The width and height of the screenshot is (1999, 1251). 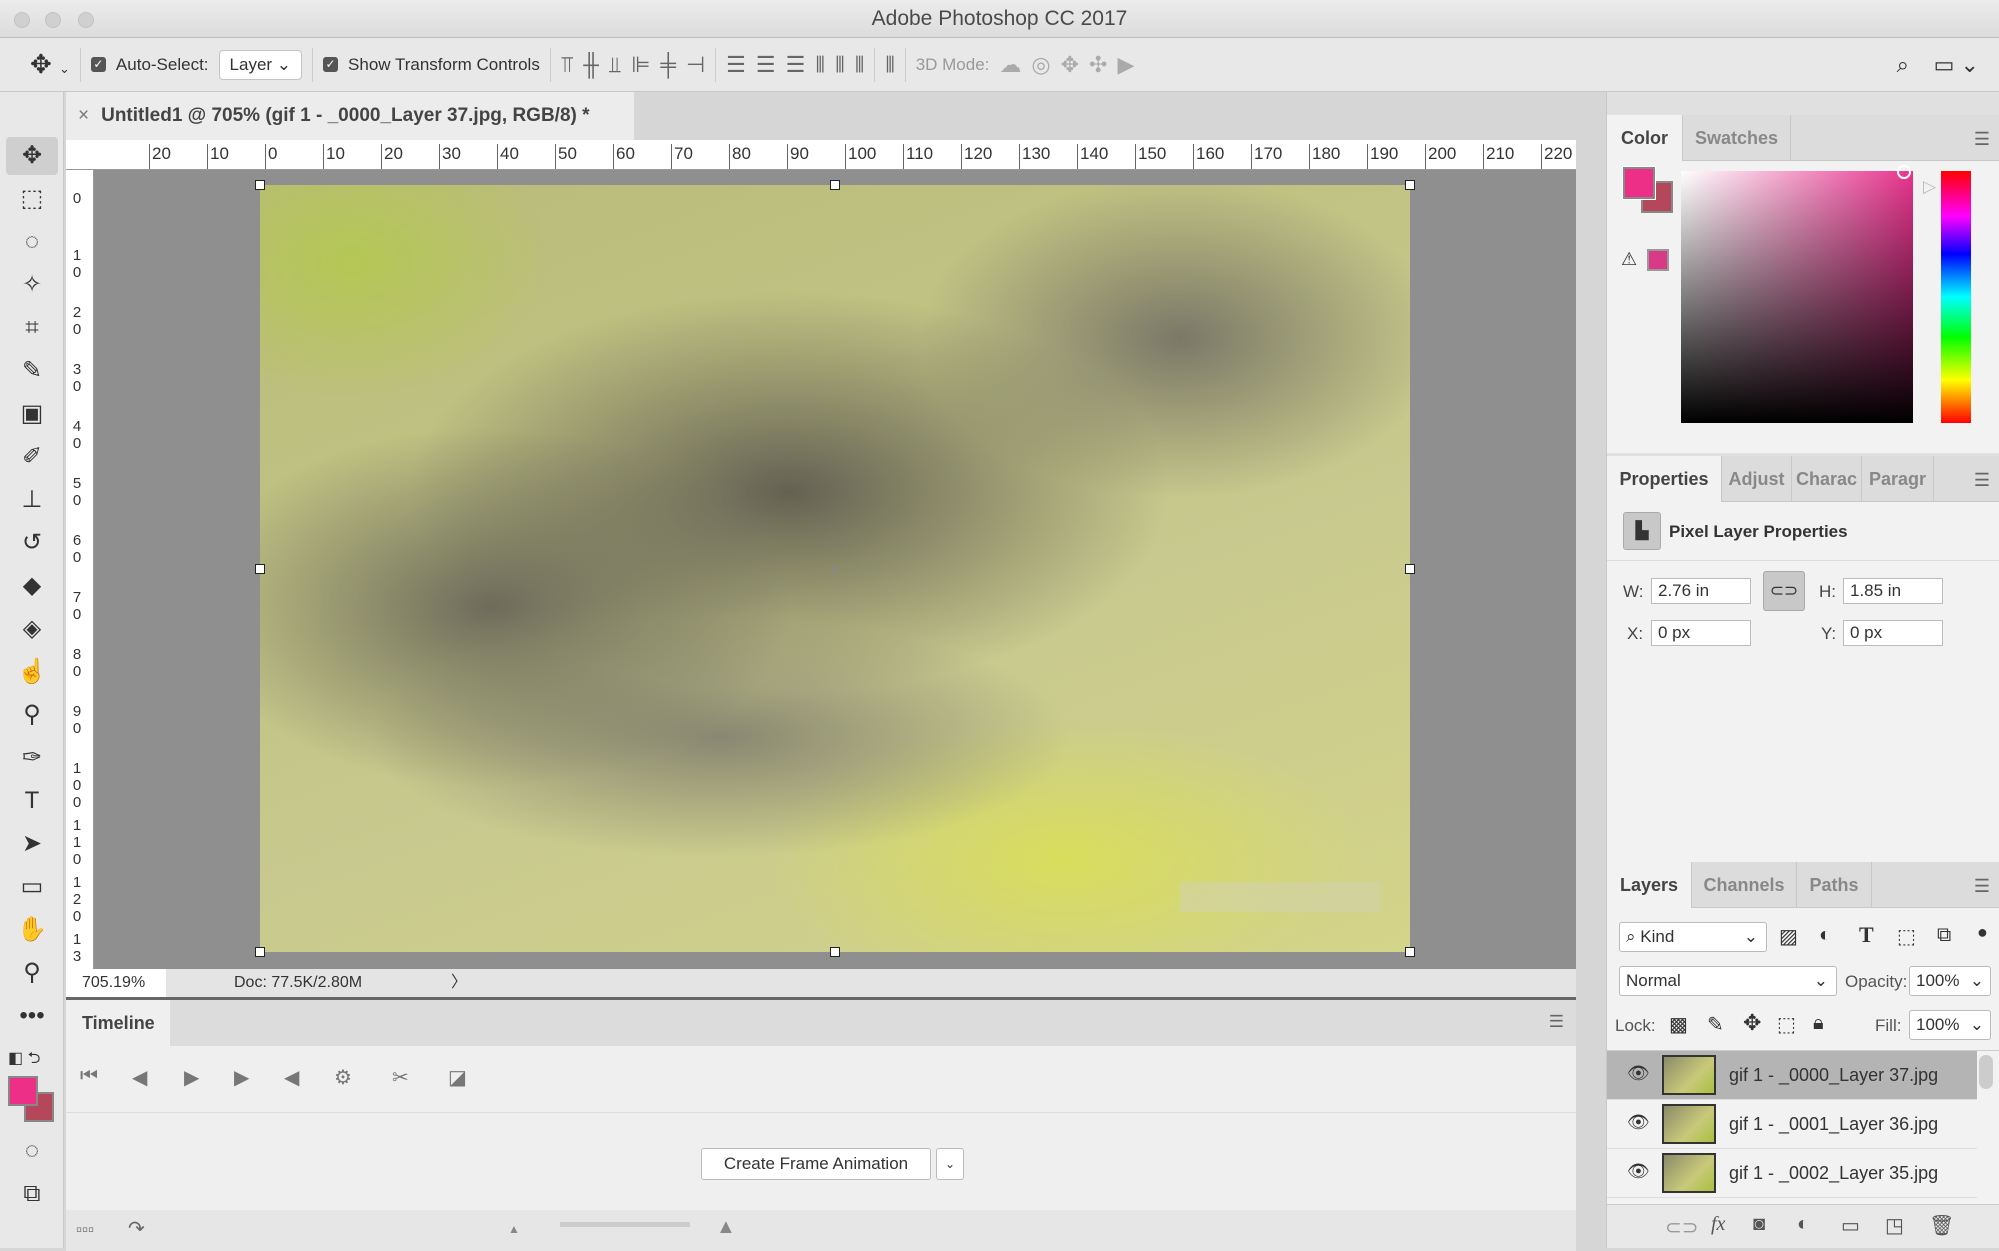 What do you see at coordinates (32, 1151) in the screenshot?
I see `quick-mask-icon: ◌` at bounding box center [32, 1151].